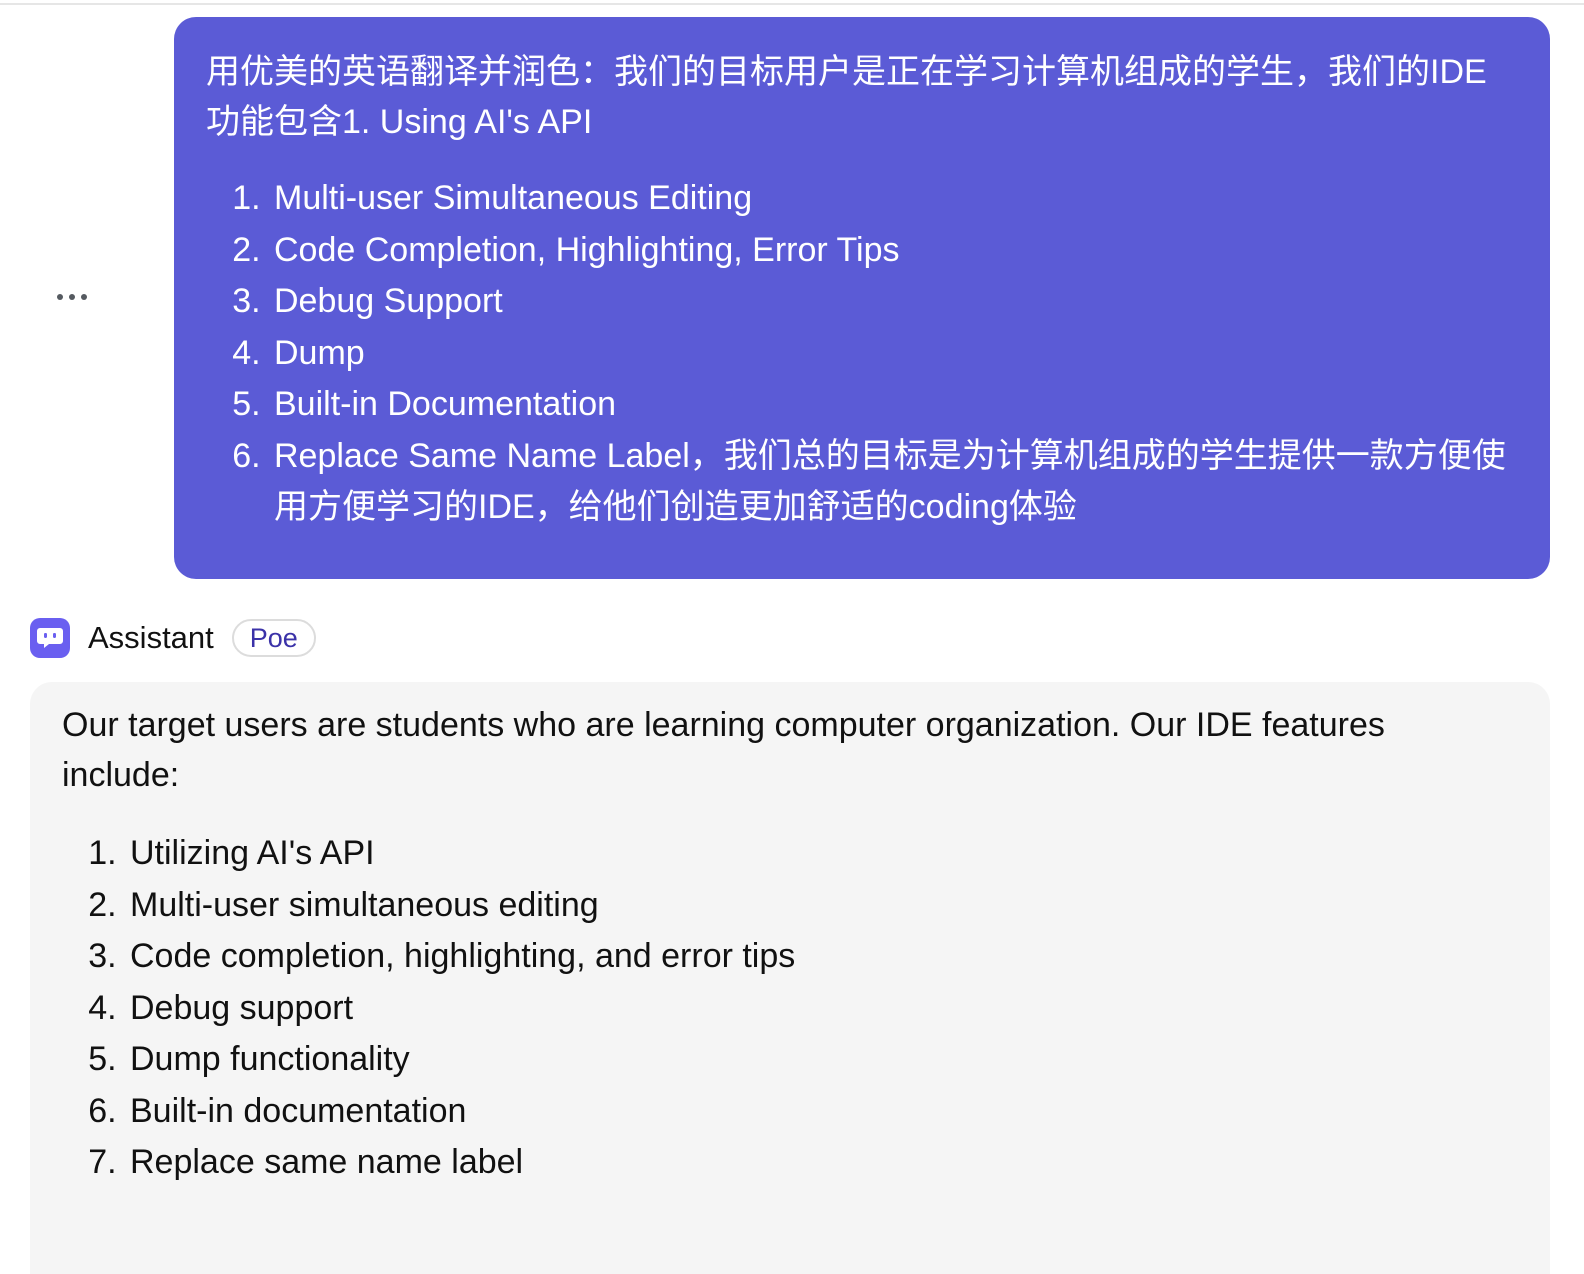  I want to click on more-options-button, so click(72, 297).